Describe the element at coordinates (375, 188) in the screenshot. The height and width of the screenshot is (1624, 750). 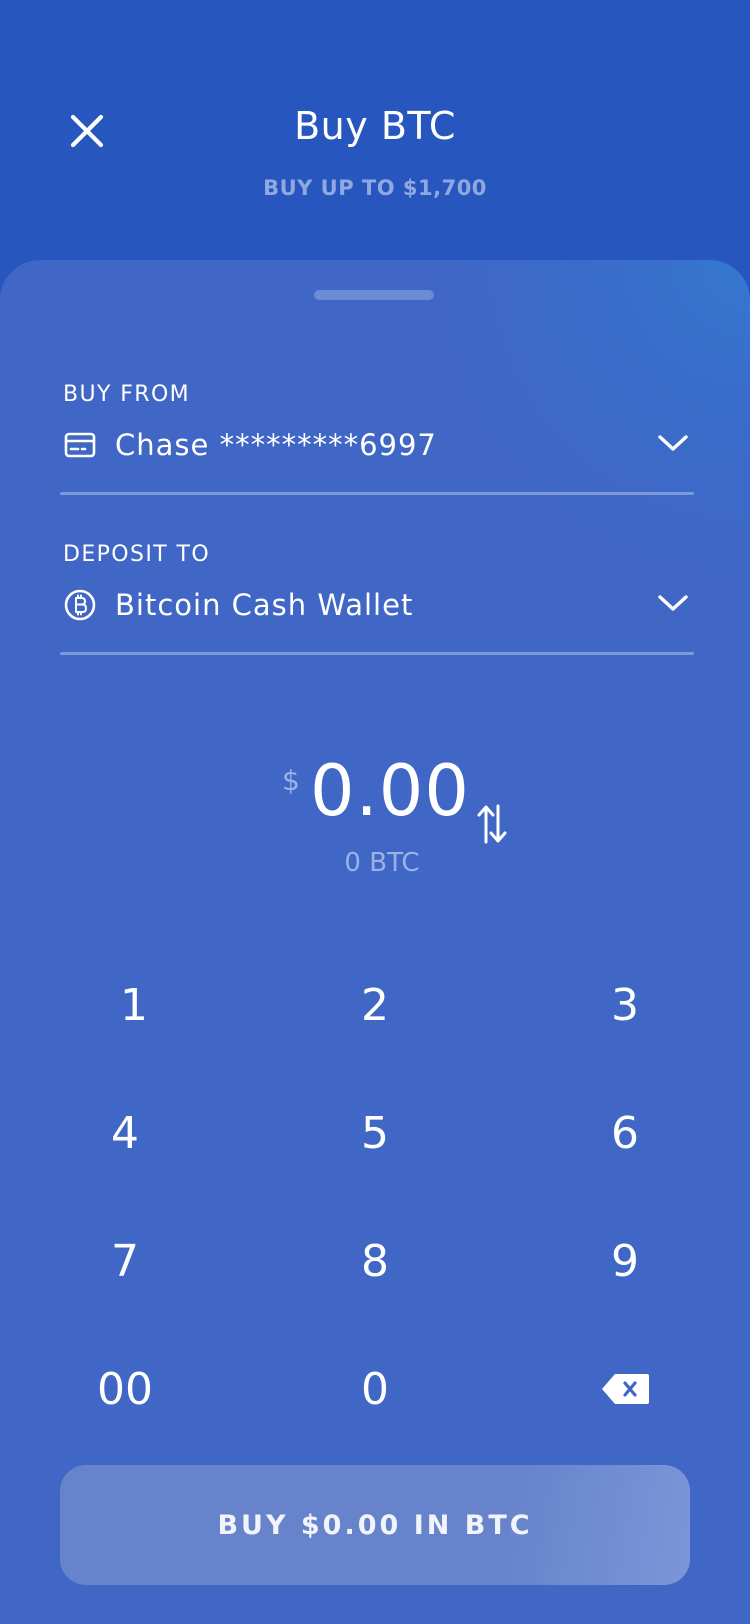
I see `buy-limit-subtitle: BUY UP TO $1,700` at that location.